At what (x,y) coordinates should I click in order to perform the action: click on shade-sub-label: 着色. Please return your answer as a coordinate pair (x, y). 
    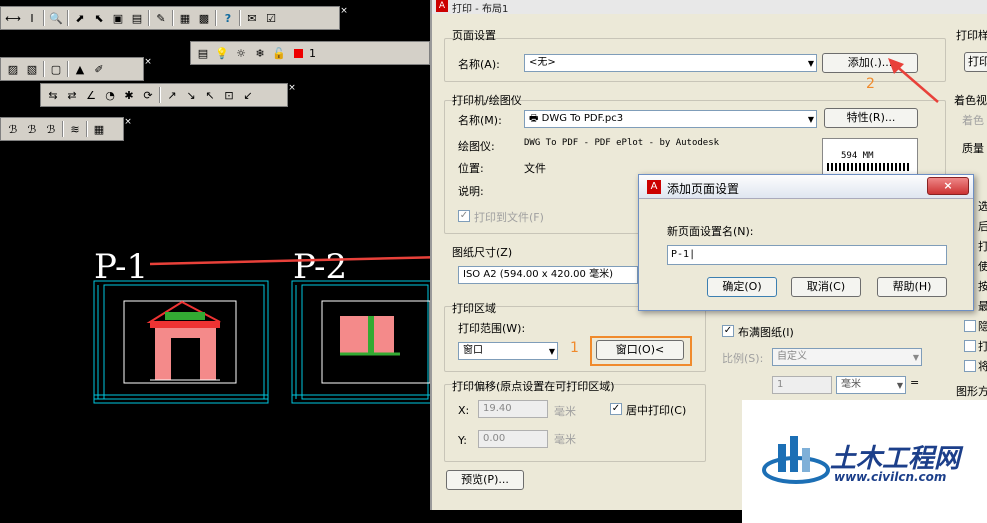
    Looking at the image, I should click on (973, 120).